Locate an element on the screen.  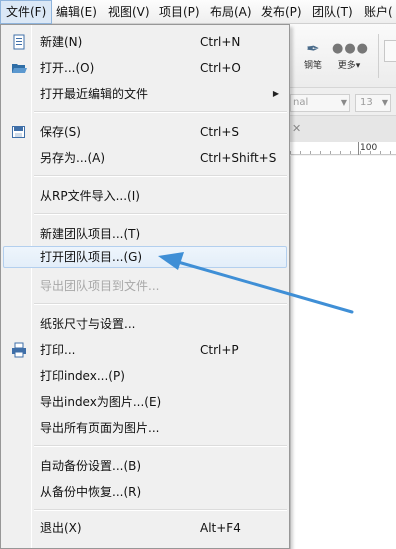
font-size-value: 13 is located at coordinates (366, 102).